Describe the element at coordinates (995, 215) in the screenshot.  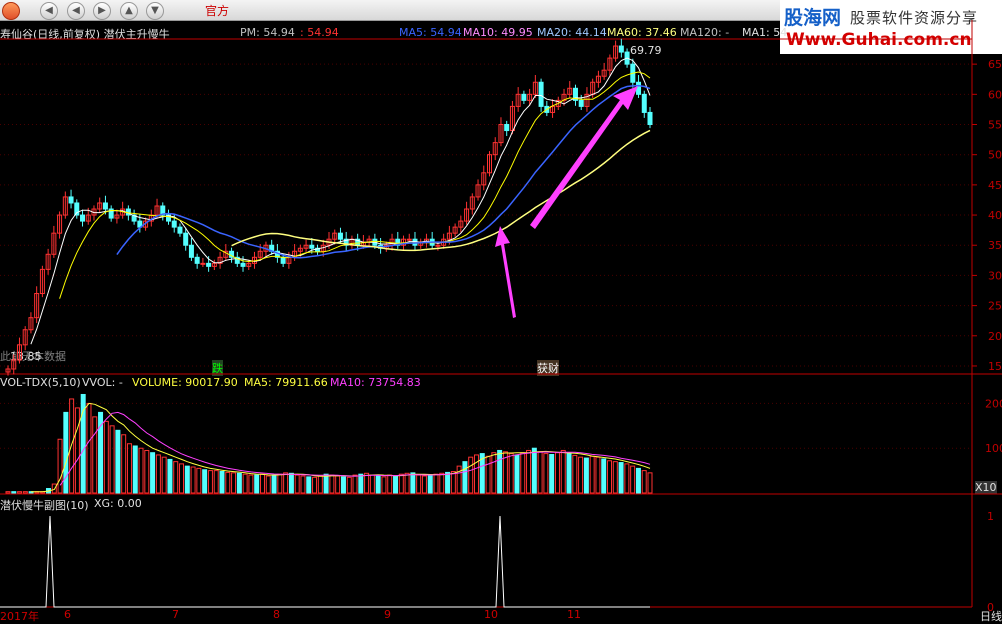
I see `y-tick-label: 40` at that location.